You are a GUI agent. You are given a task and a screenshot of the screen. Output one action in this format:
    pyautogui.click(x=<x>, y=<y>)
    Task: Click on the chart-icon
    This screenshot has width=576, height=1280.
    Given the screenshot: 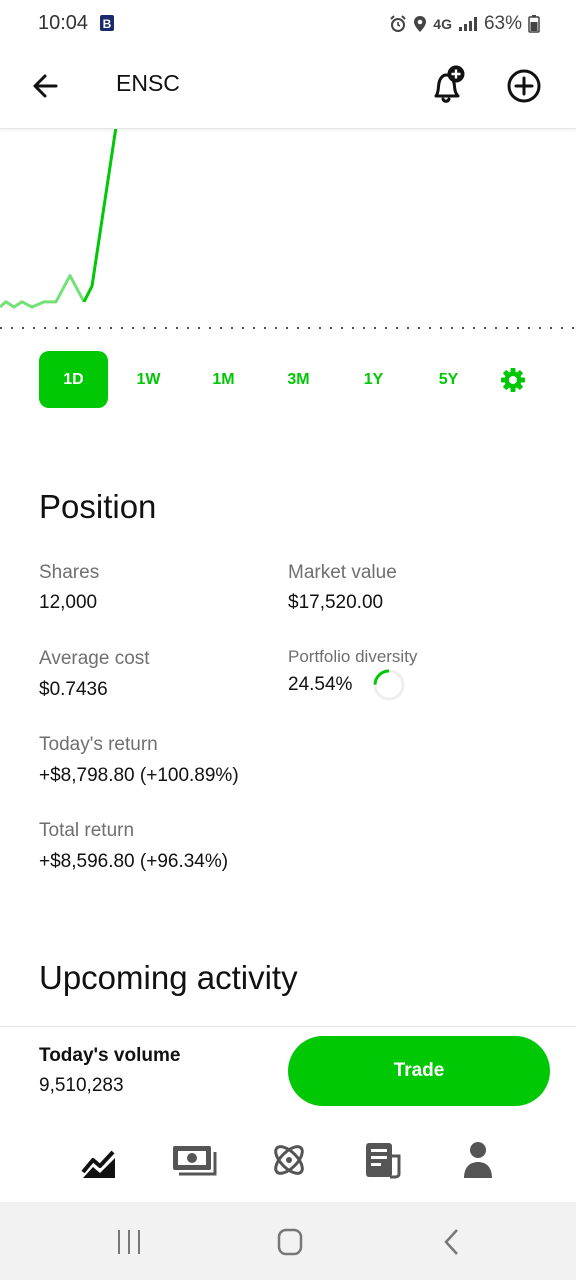 What is the action you would take?
    pyautogui.click(x=99, y=1160)
    